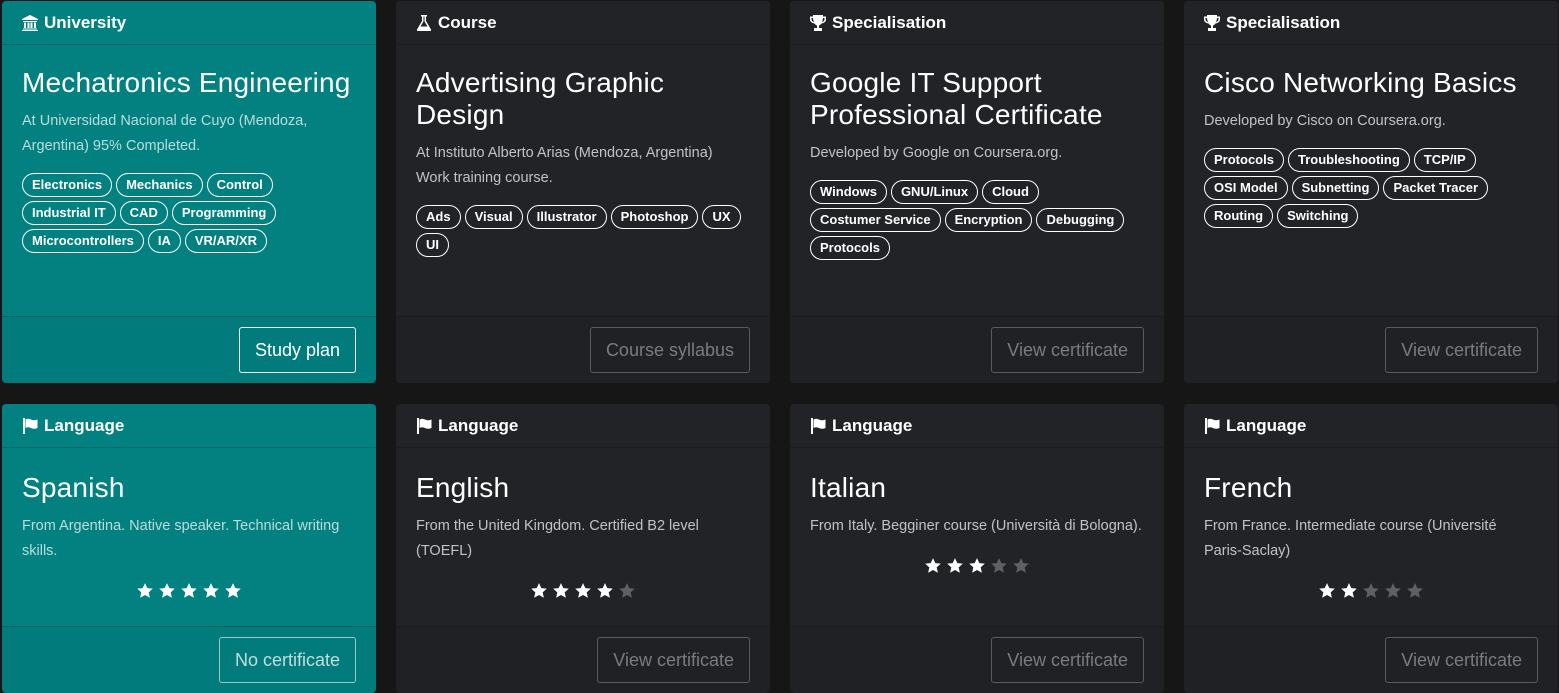 The width and height of the screenshot is (1559, 693). I want to click on tag: VR/AR/XR, so click(225, 241).